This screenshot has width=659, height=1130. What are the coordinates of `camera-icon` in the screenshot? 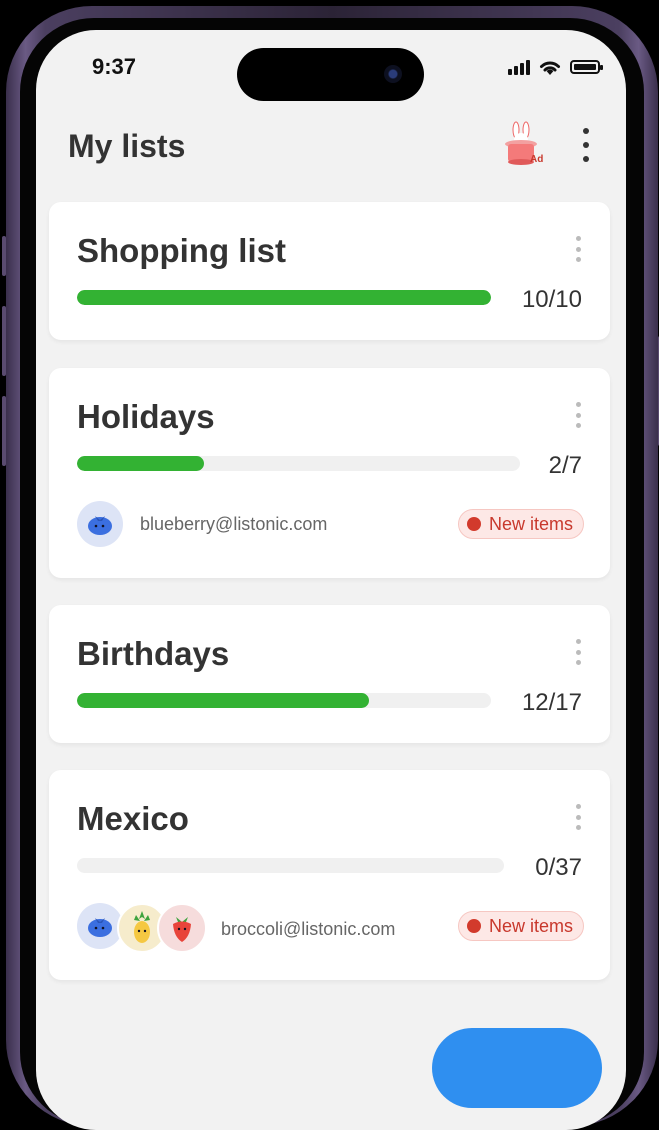 It's located at (393, 74).